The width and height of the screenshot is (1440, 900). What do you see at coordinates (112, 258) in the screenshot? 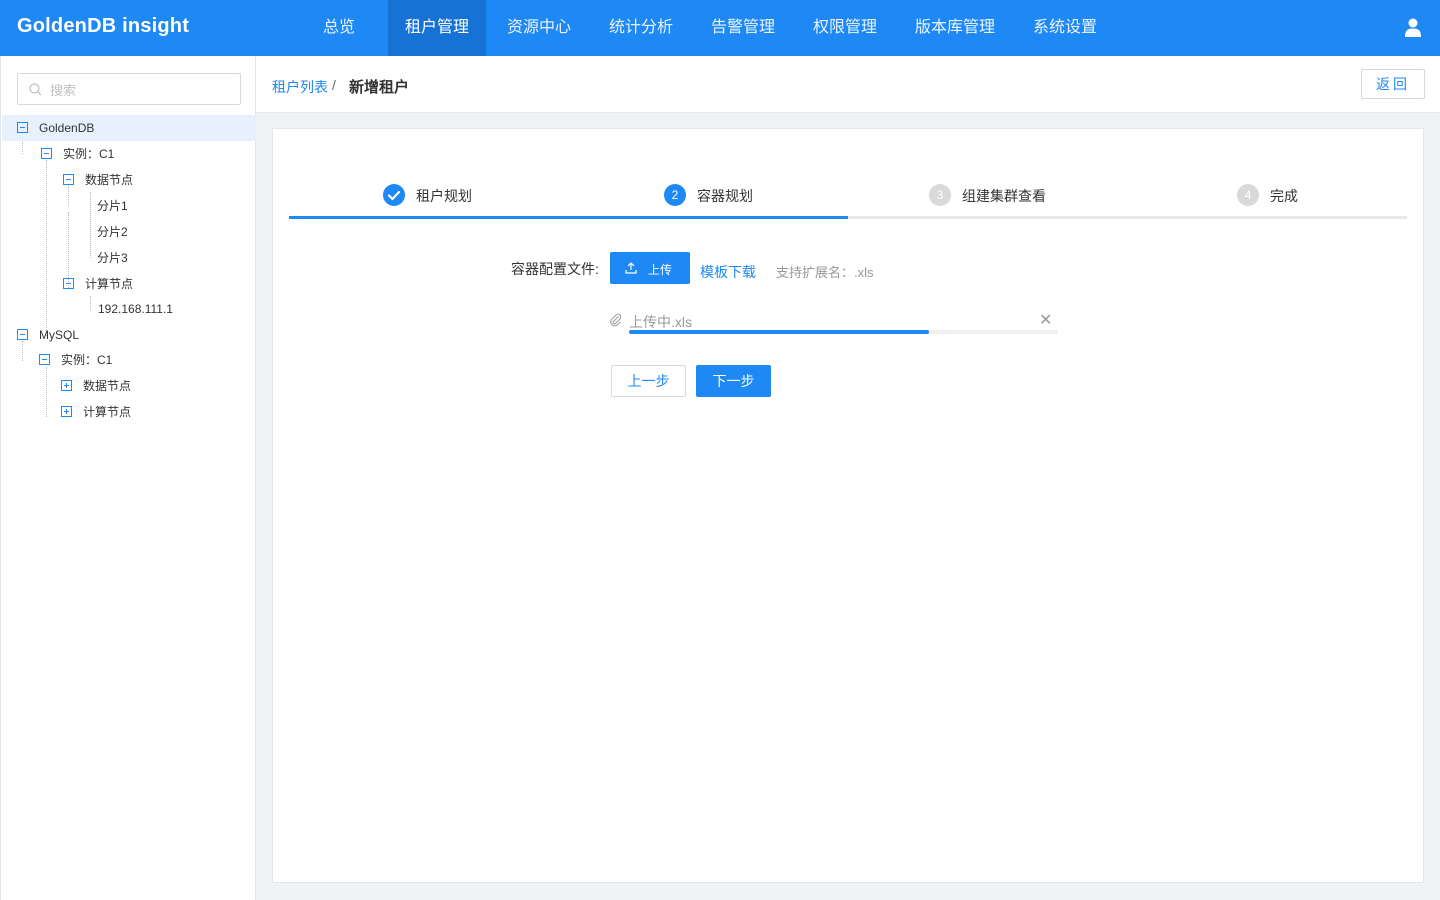
I see `tree-node-label: 分片3` at bounding box center [112, 258].